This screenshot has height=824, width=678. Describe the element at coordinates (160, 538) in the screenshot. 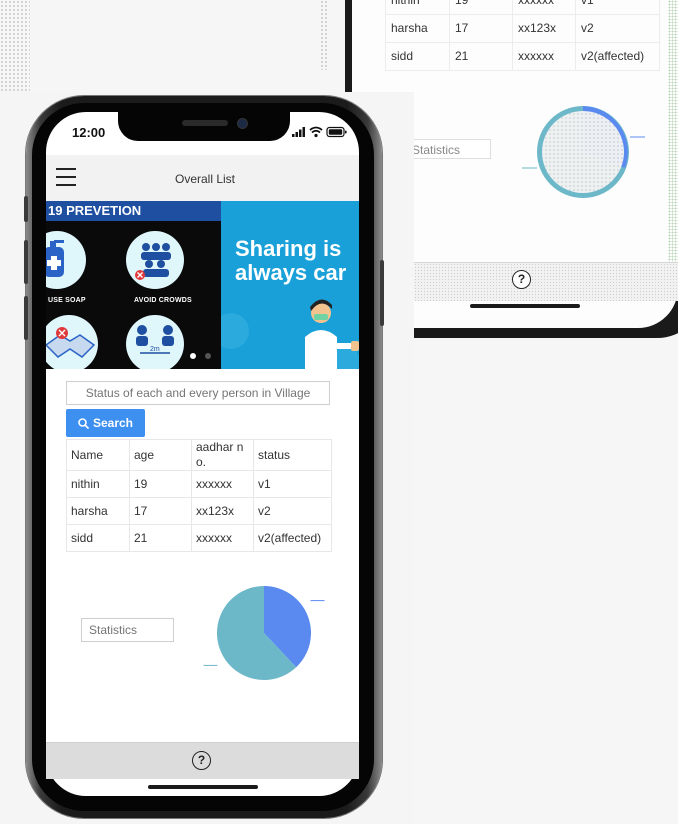

I see `cell-age: 21` at that location.